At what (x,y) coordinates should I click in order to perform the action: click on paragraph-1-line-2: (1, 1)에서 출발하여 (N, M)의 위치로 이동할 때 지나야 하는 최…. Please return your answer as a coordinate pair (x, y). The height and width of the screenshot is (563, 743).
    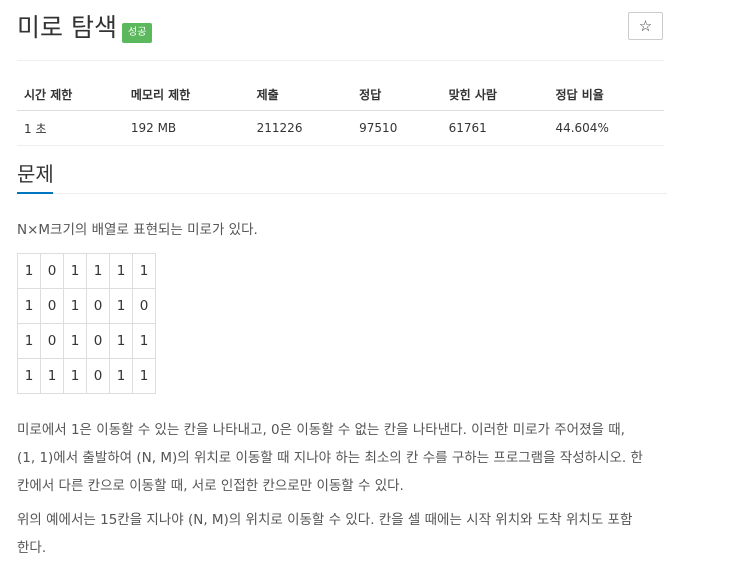
    Looking at the image, I should click on (330, 458).